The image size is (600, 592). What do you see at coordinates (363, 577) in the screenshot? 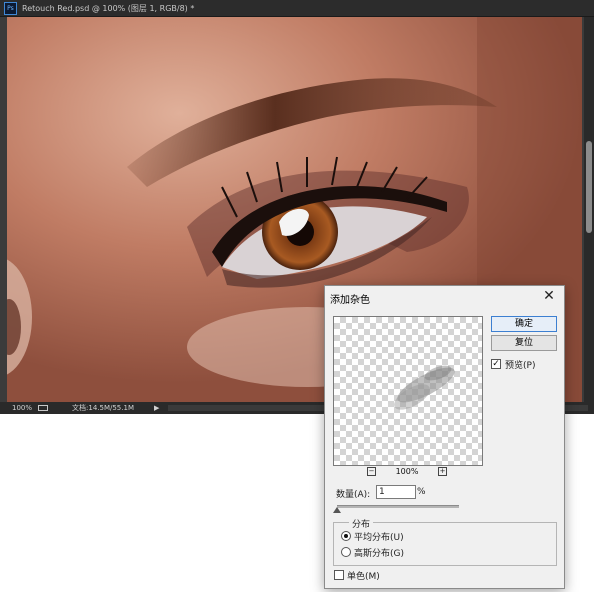
I see `monochromatic-label: 单色(M)` at bounding box center [363, 577].